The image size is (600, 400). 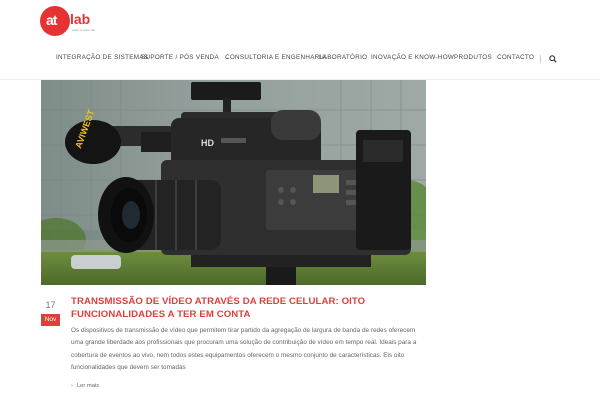 I want to click on read-more-link: › Ler mais, so click(x=85, y=386).